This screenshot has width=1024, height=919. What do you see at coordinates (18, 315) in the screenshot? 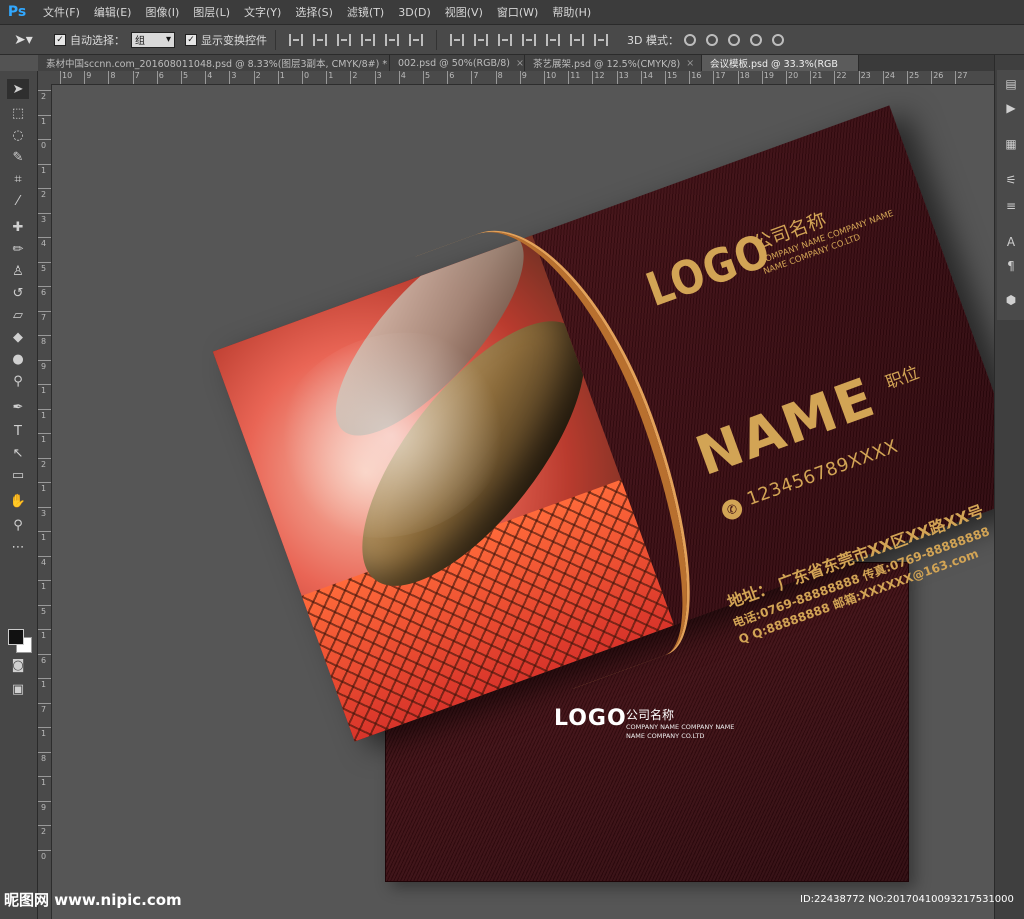
I see `eraser-tool-icon: ▱` at bounding box center [18, 315].